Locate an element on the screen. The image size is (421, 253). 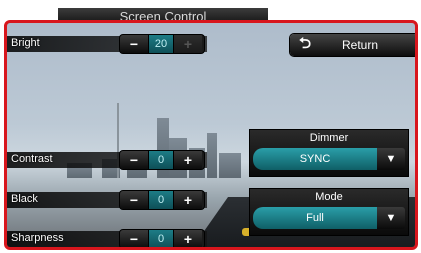
black-decrease-button: − is located at coordinates (134, 200).